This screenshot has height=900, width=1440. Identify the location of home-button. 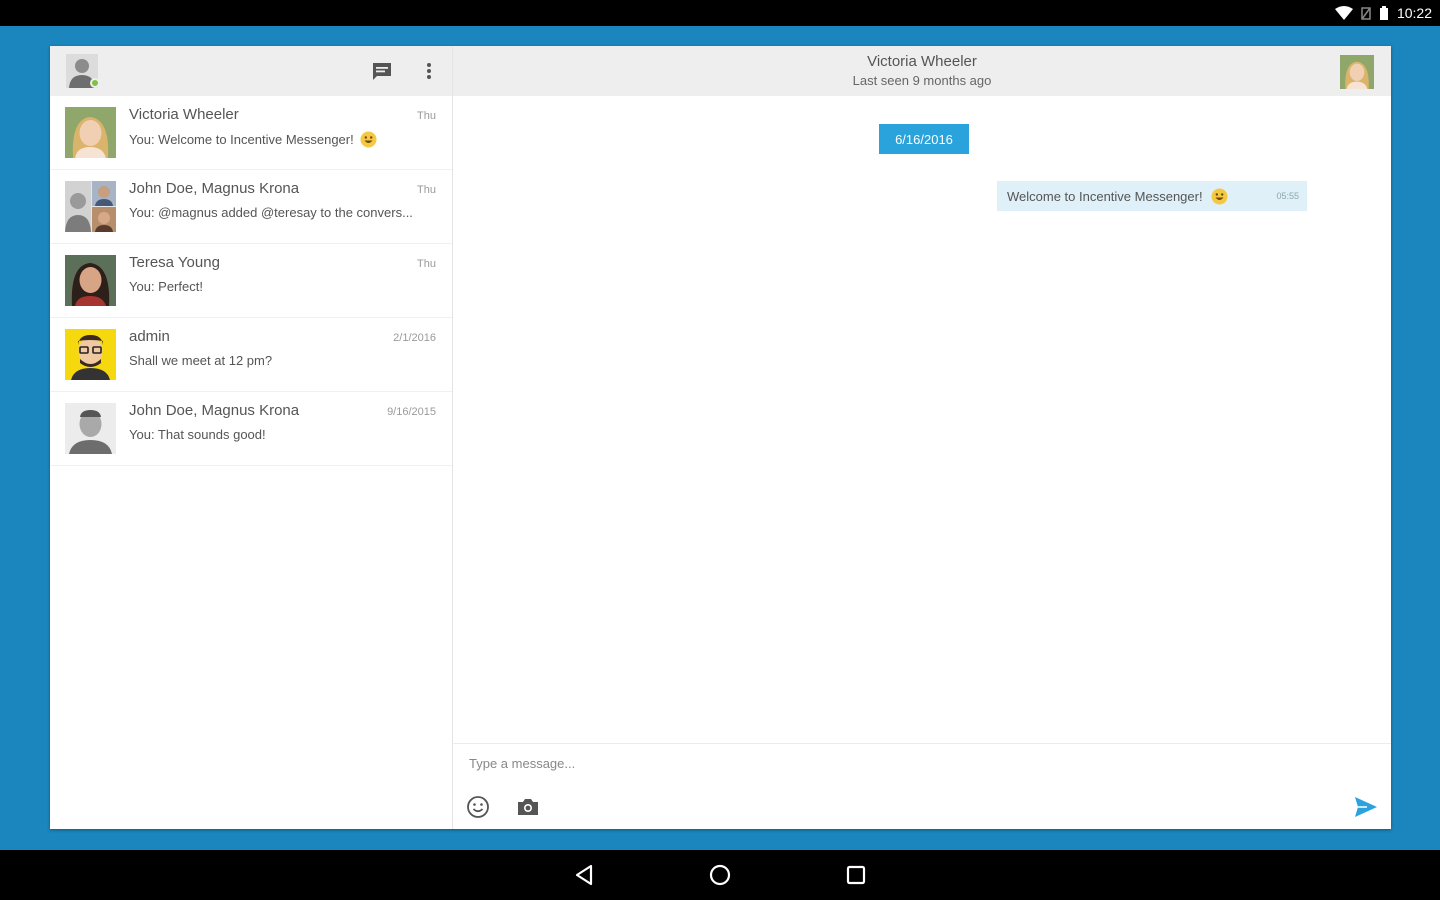
(720, 875).